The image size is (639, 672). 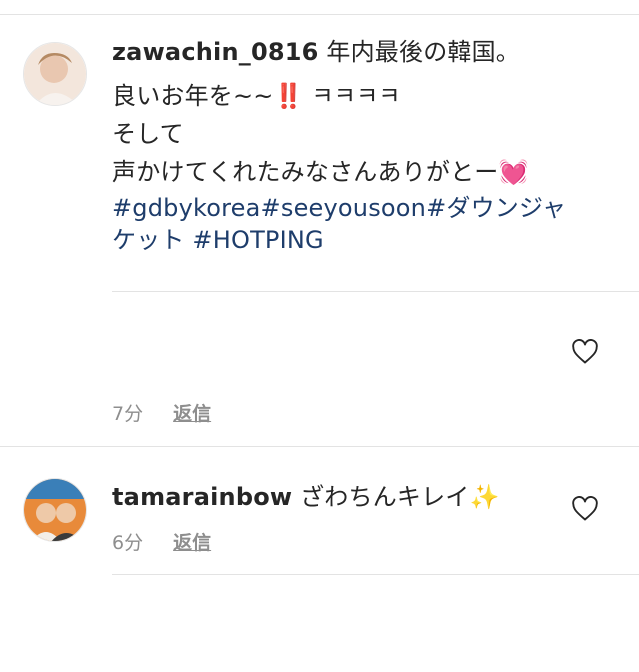 What do you see at coordinates (148, 134) in the screenshot?
I see `comment-text-line: そして` at bounding box center [148, 134].